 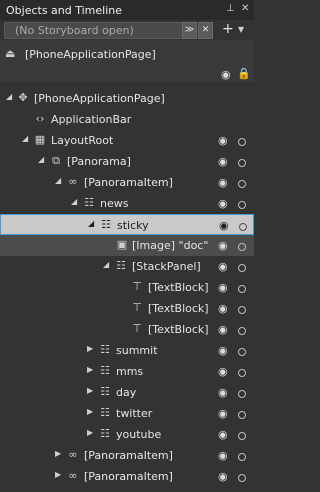 What do you see at coordinates (121, 265) in the screenshot?
I see `stackpanel-icon: ☷` at bounding box center [121, 265].